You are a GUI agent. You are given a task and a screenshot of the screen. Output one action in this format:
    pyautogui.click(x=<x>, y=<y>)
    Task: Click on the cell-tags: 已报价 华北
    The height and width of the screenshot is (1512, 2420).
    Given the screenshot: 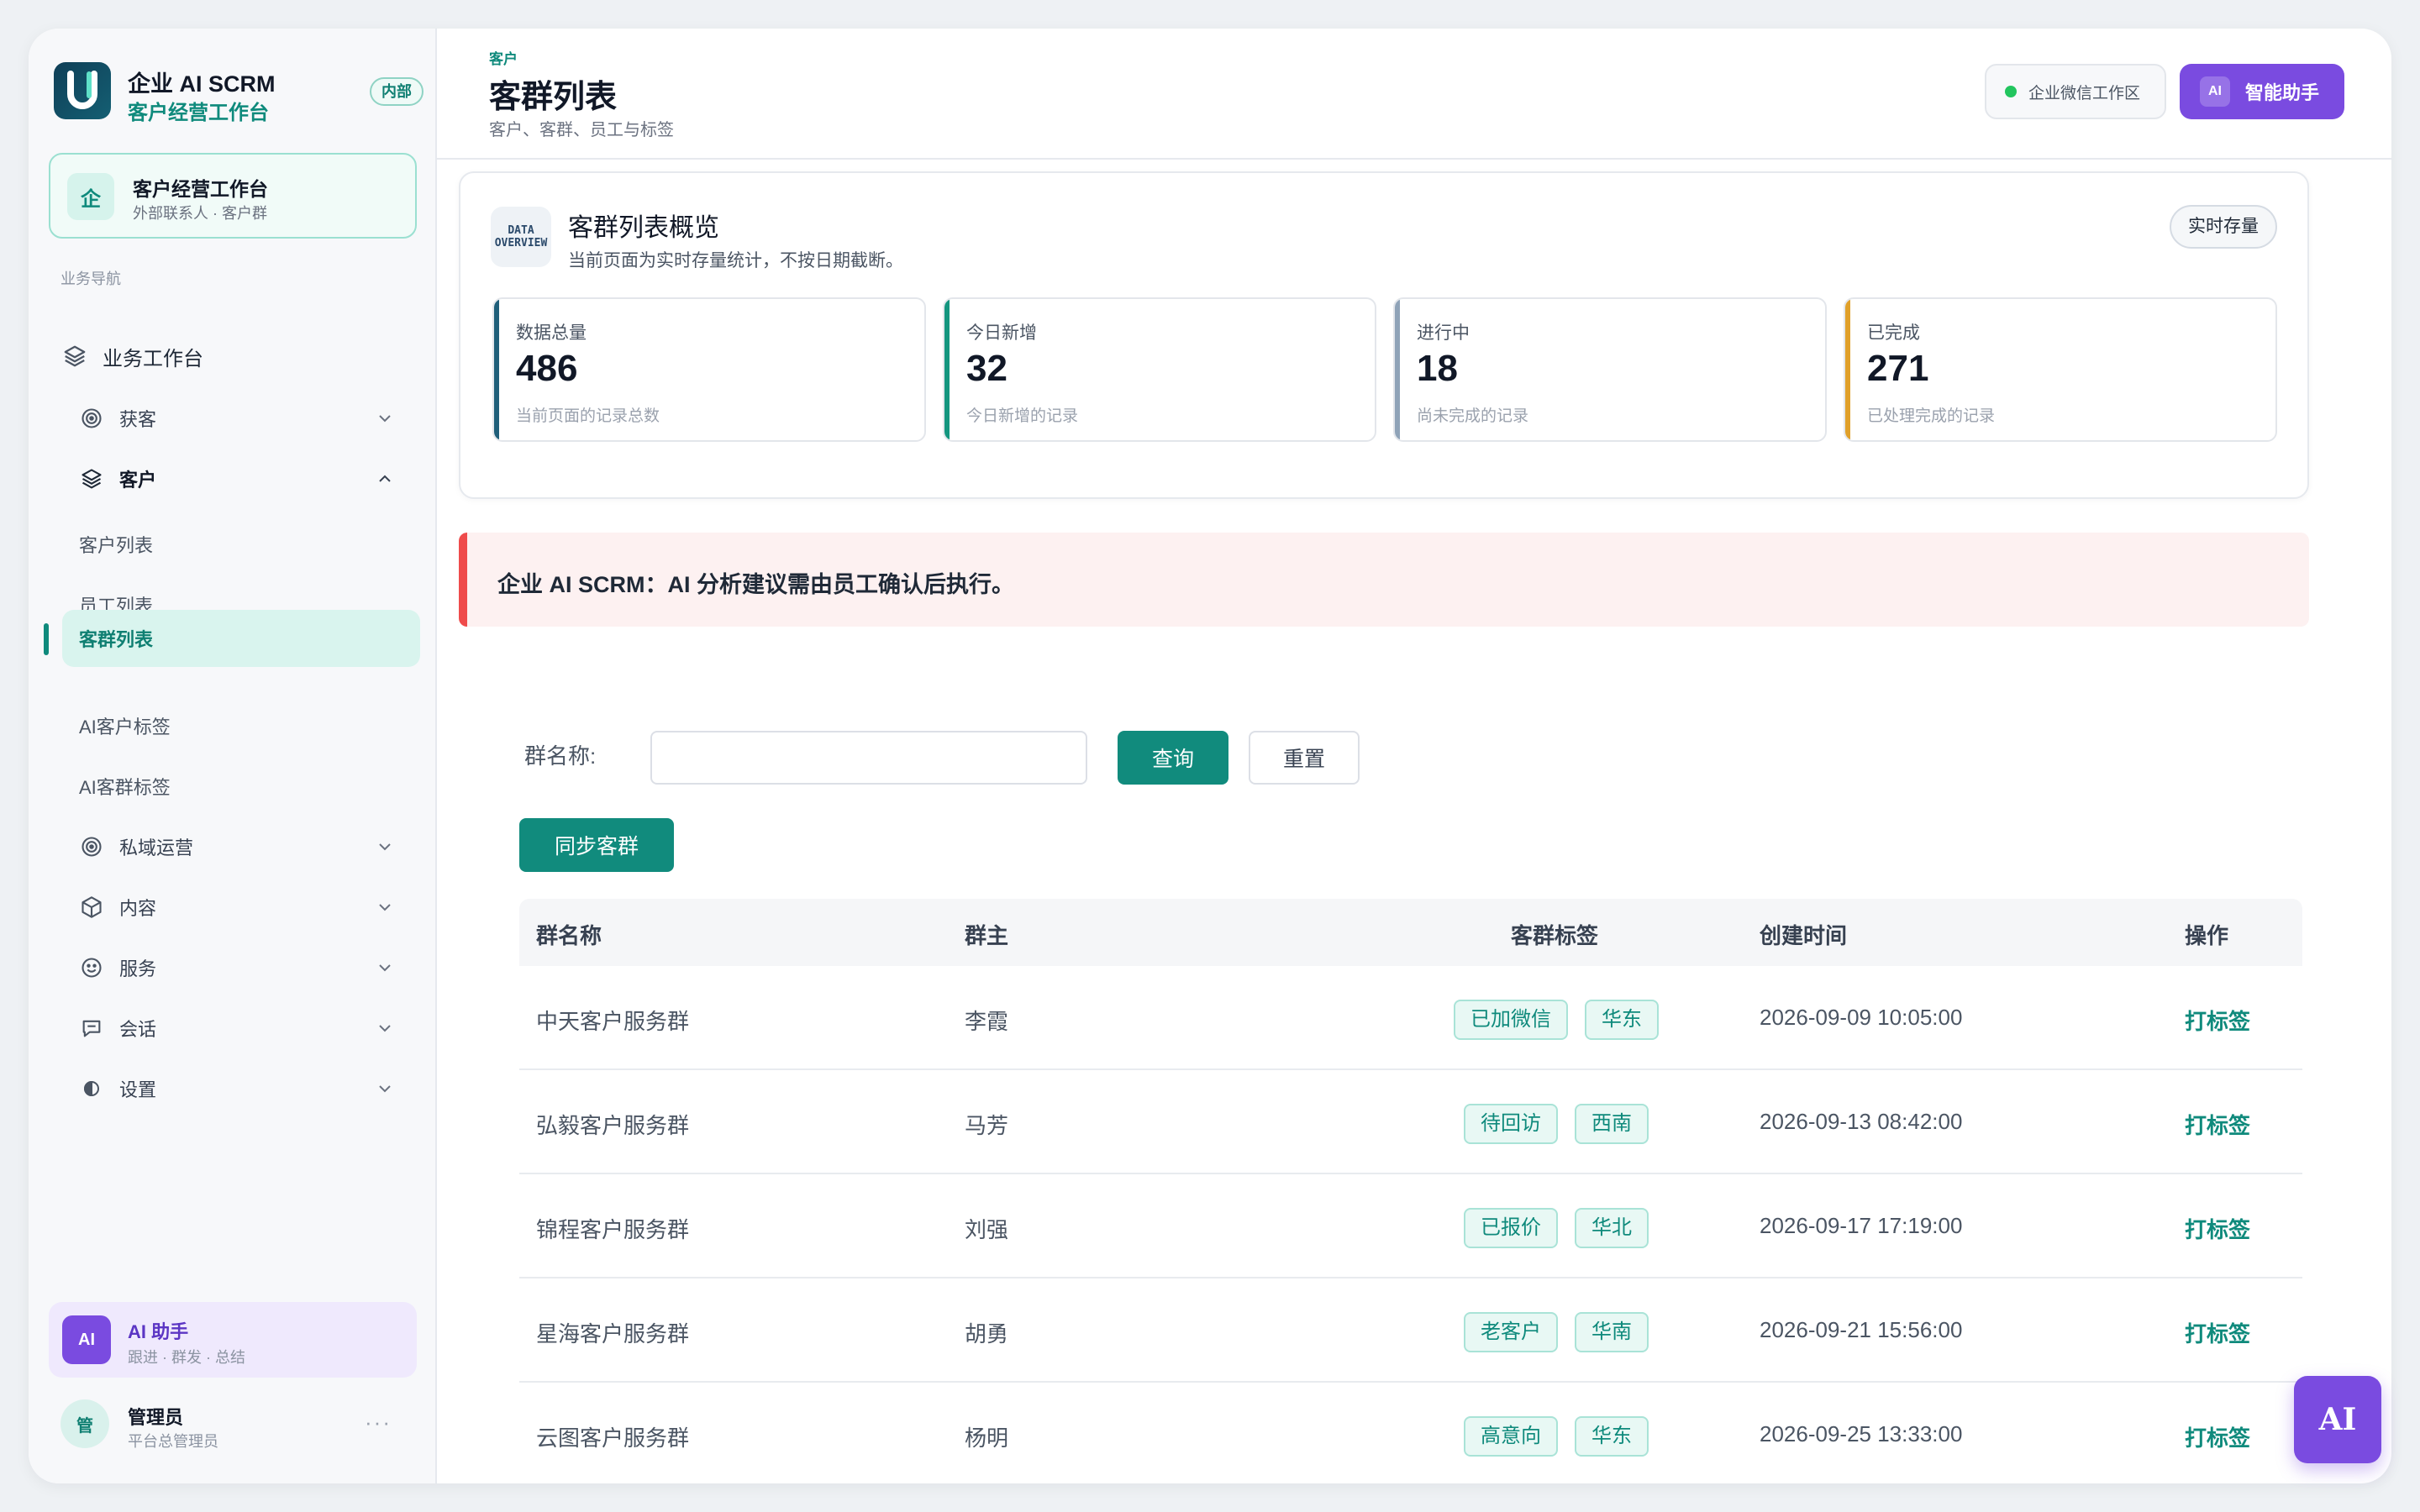 What is the action you would take?
    pyautogui.click(x=1557, y=1228)
    